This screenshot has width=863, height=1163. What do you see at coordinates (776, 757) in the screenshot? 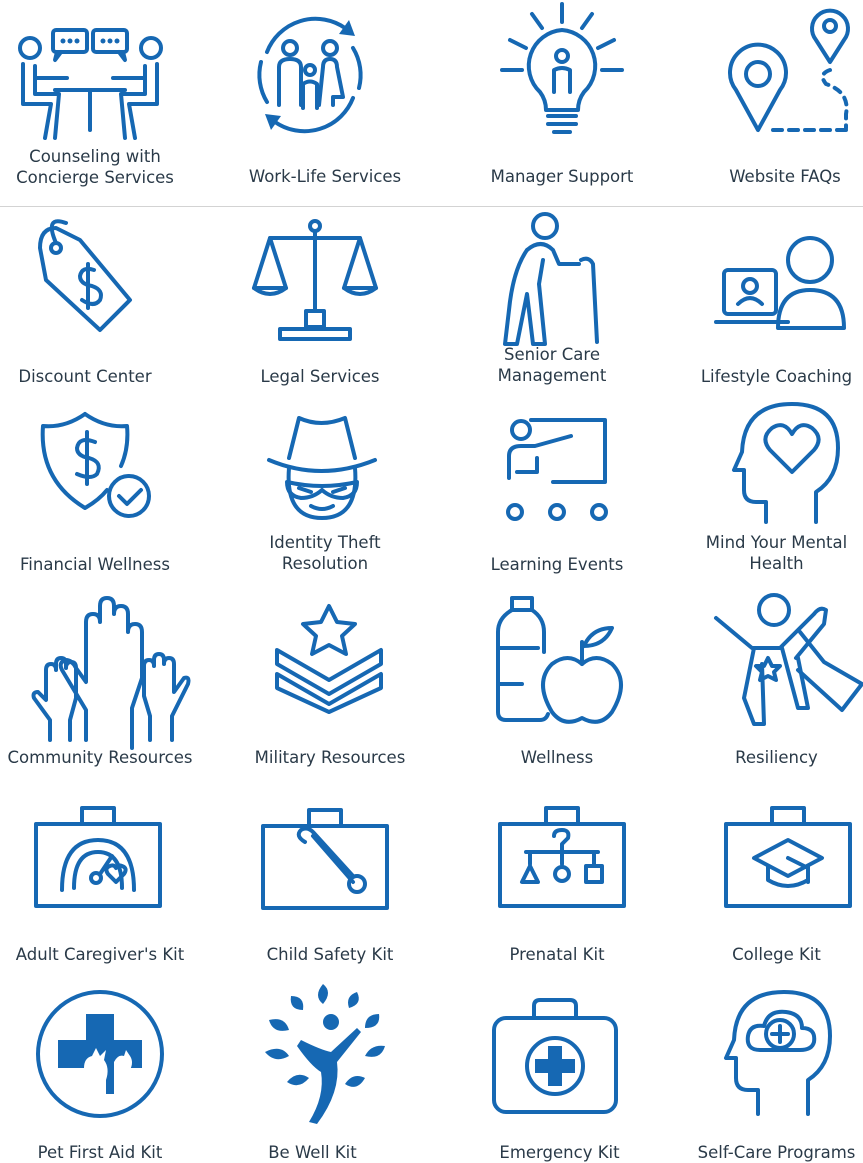
I see `tile-label: Resiliency` at bounding box center [776, 757].